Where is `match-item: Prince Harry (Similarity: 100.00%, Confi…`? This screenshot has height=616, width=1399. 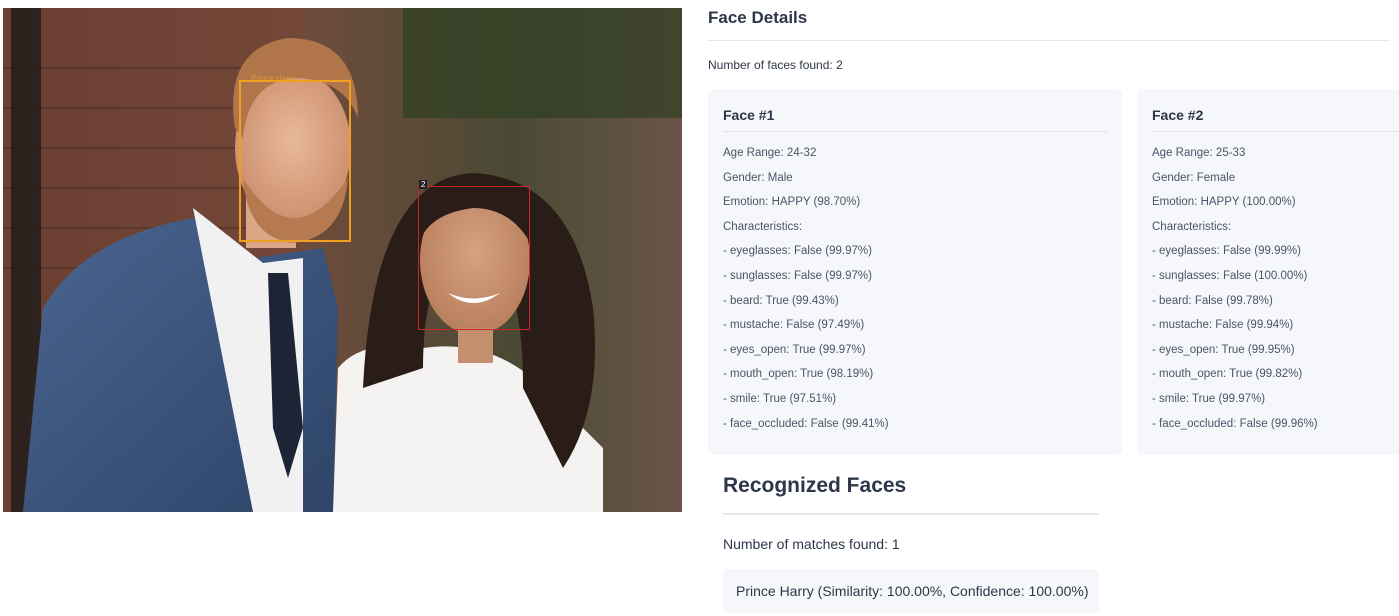 match-item: Prince Harry (Similarity: 100.00%, Confi… is located at coordinates (911, 591).